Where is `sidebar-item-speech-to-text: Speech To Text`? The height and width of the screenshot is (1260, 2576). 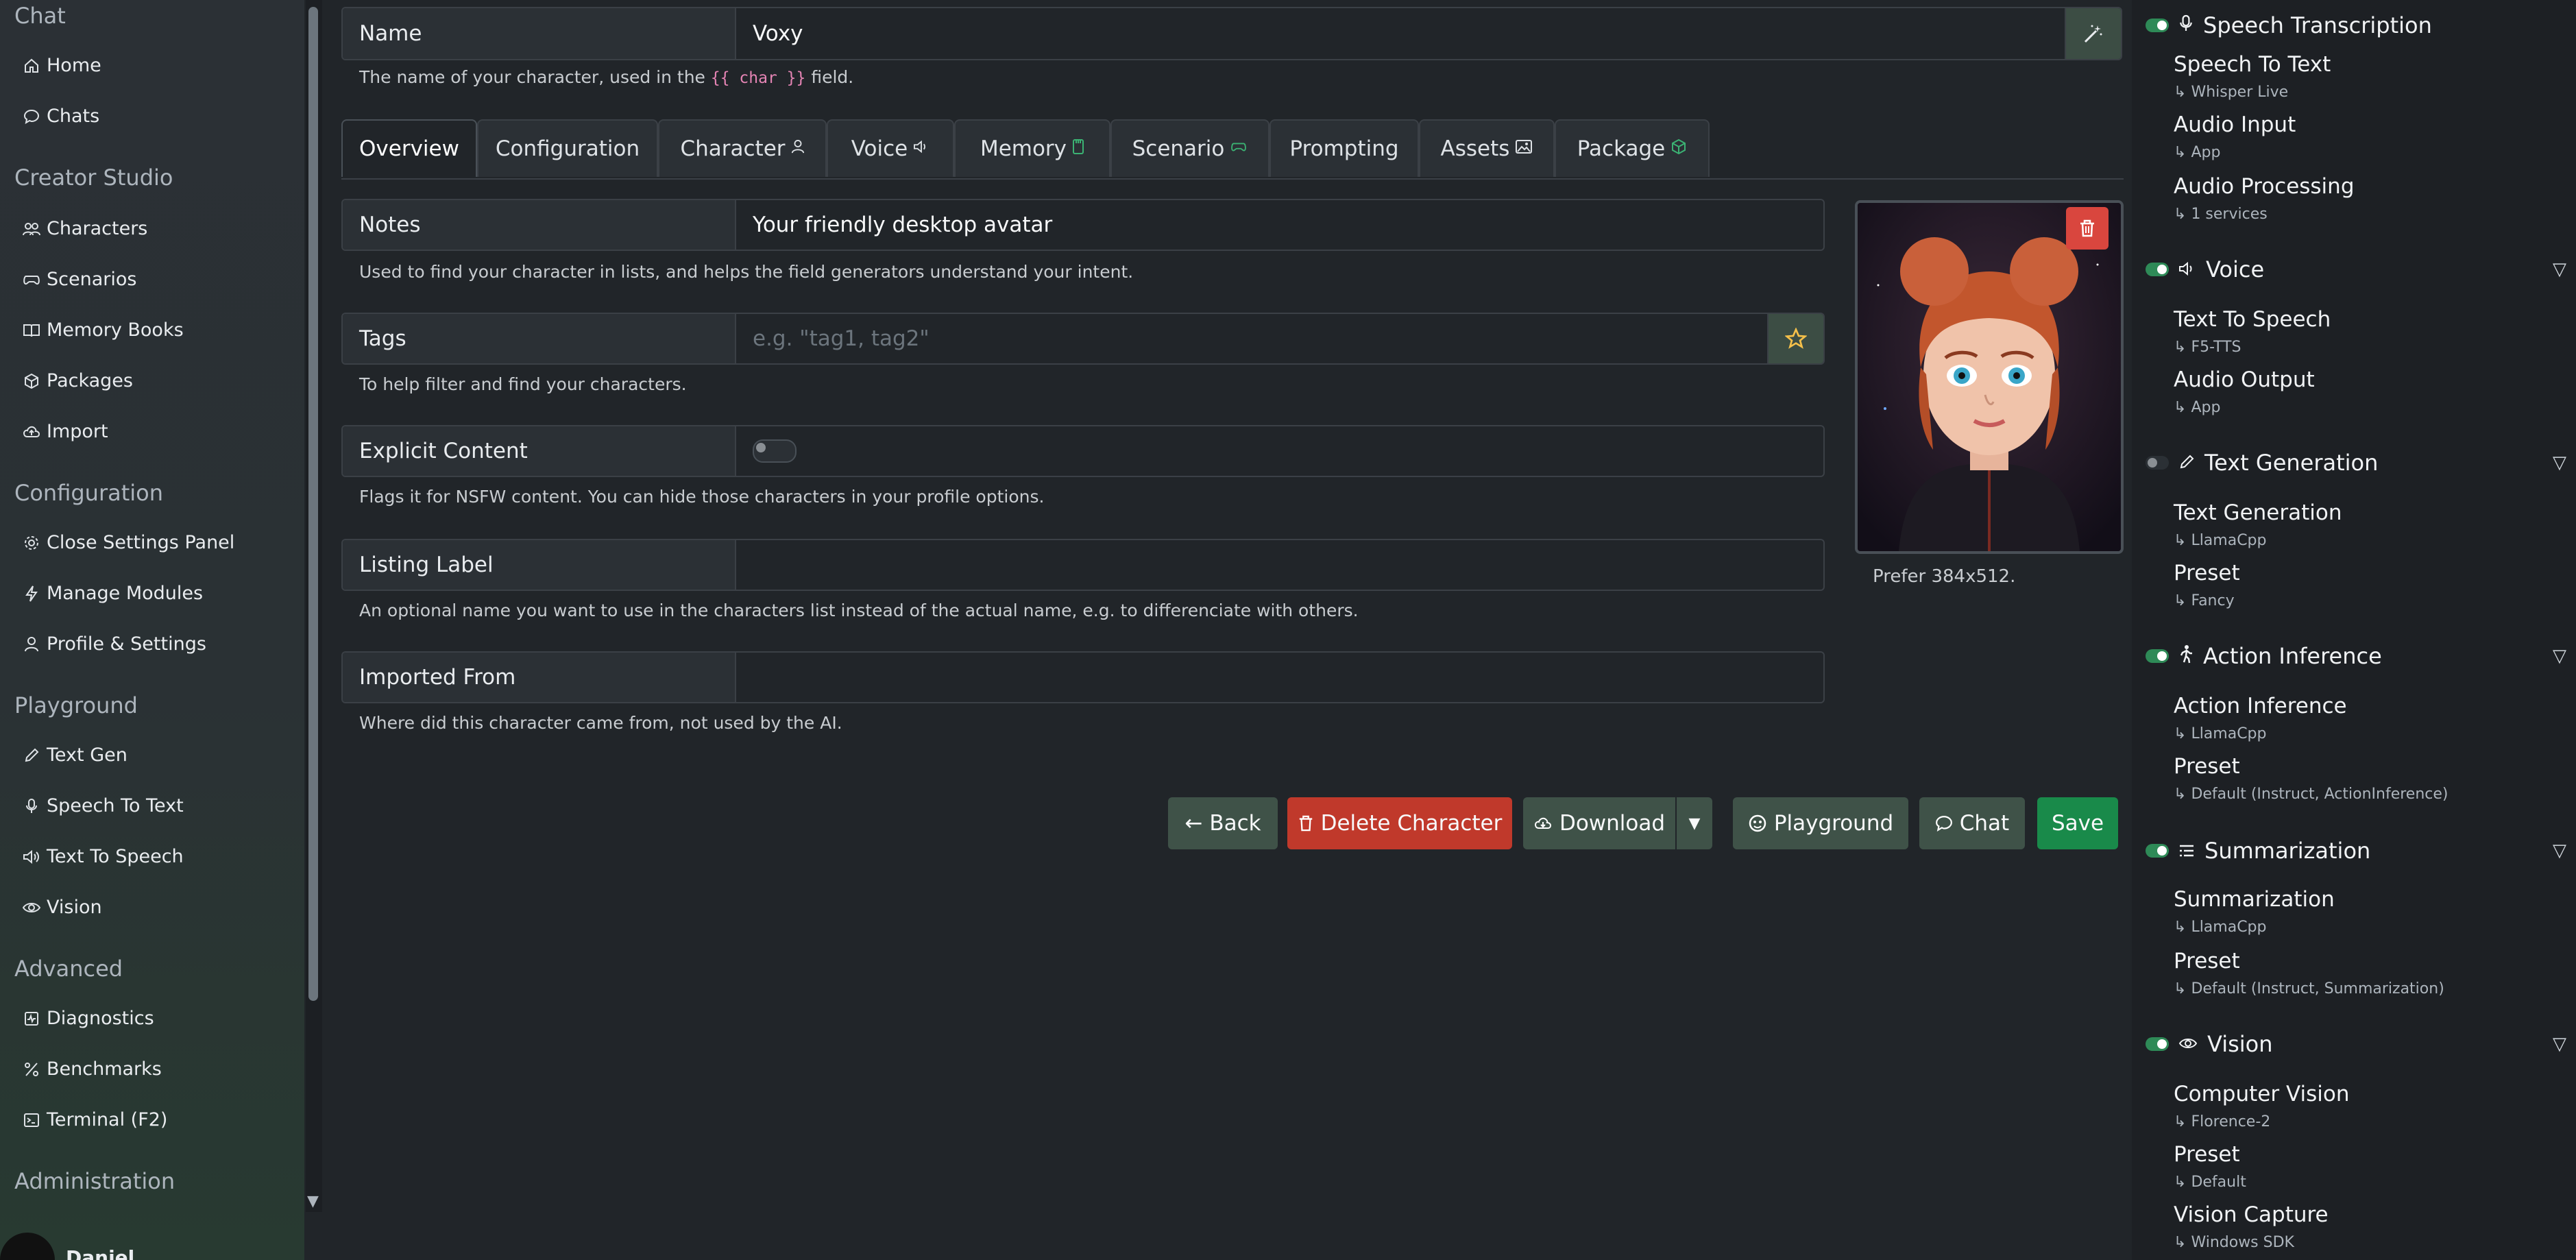
sidebar-item-speech-to-text: Speech To Text is located at coordinates (103, 805).